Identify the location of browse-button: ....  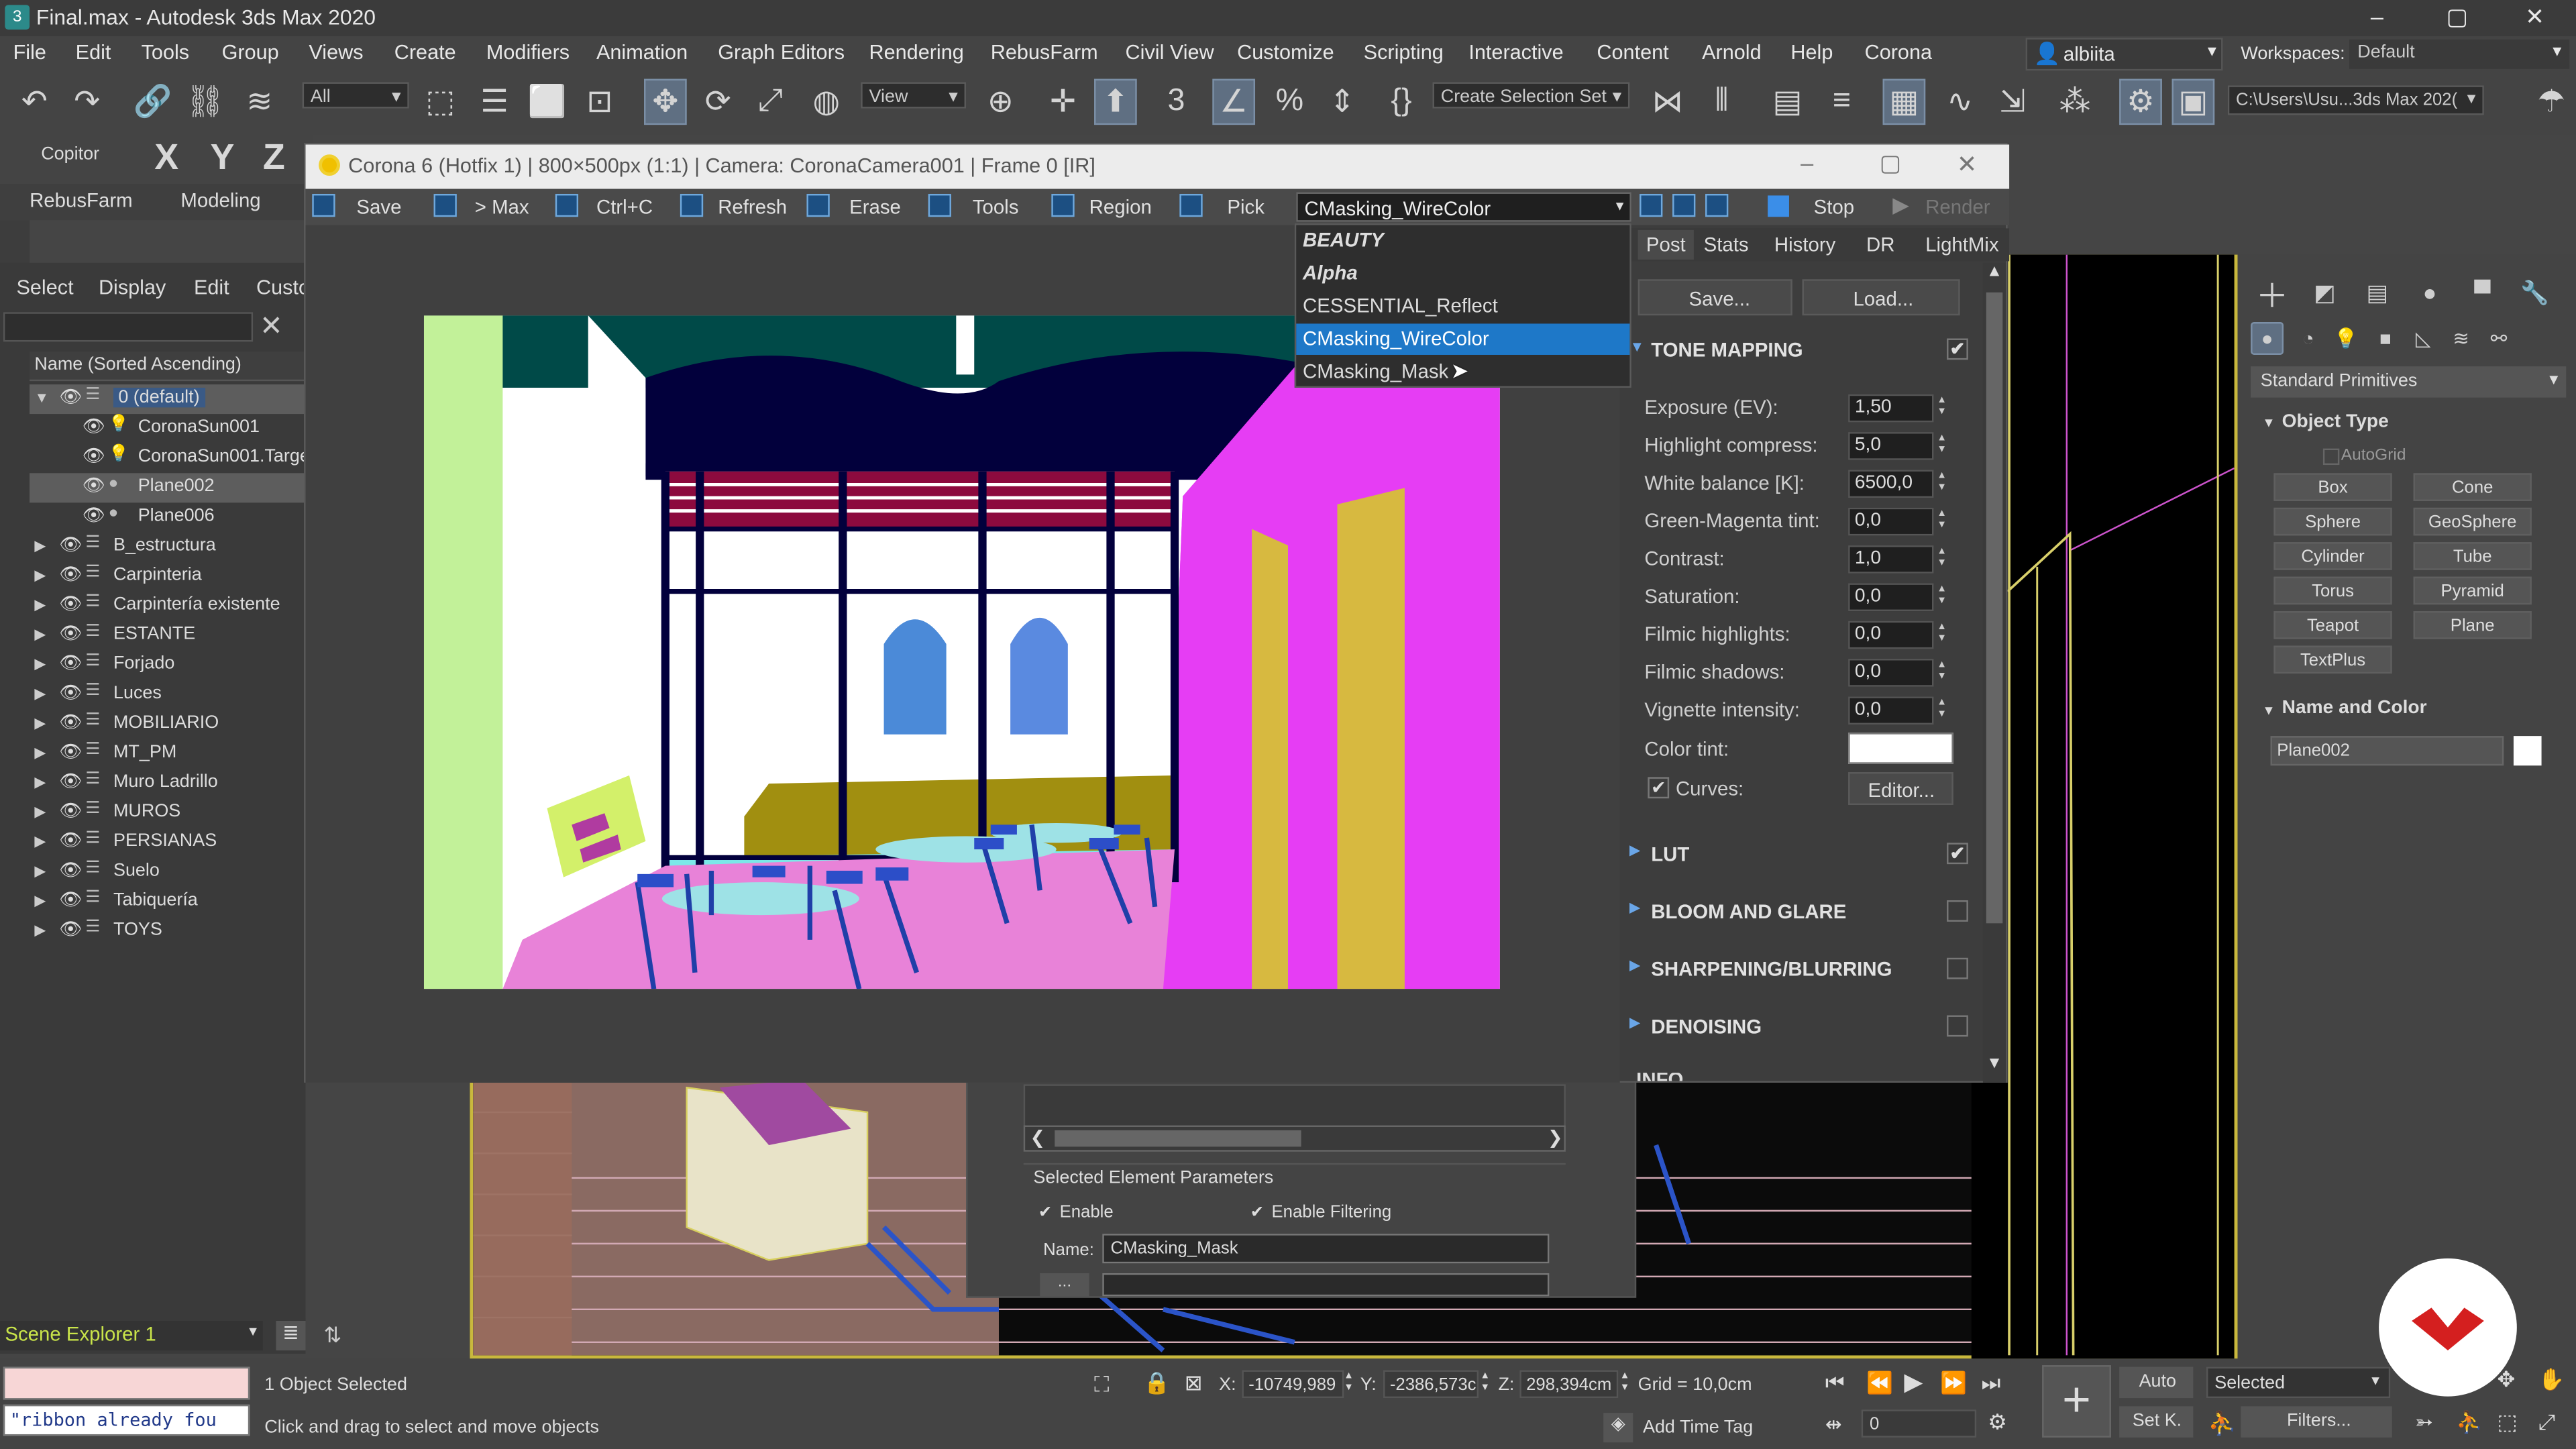
(1064, 1285).